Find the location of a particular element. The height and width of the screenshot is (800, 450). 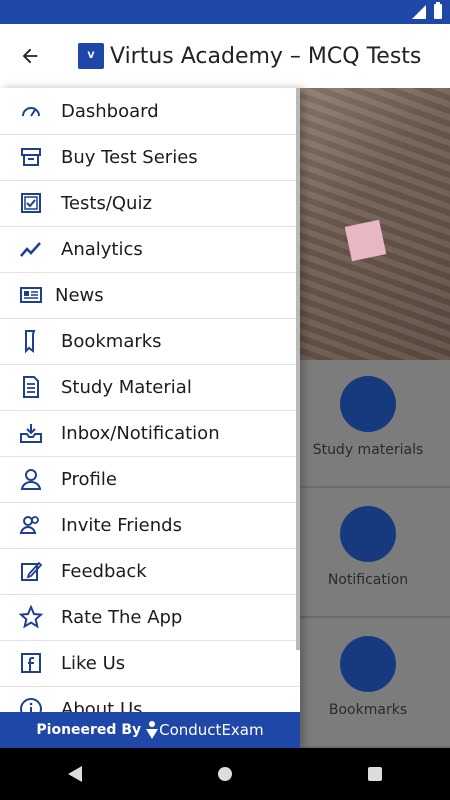

menu-item-label: Feedback is located at coordinates (104, 571).